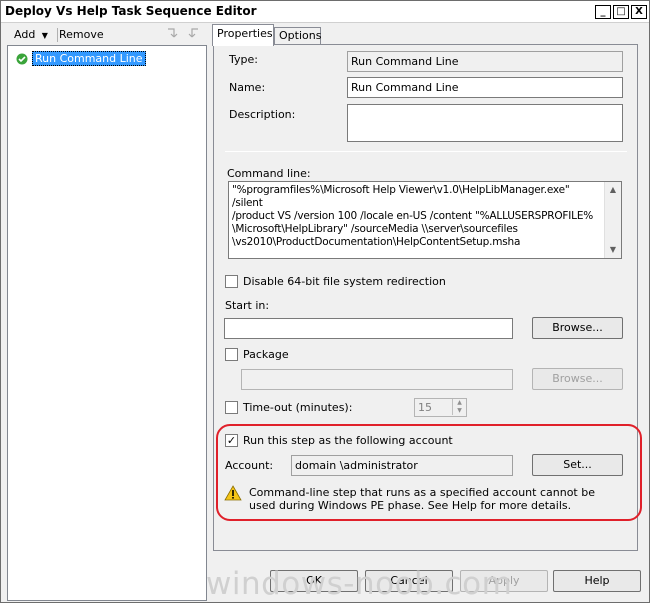 This screenshot has height=603, width=650. What do you see at coordinates (131, 11) in the screenshot?
I see `window-title: Deploy Vs Help Task Sequence Editor` at bounding box center [131, 11].